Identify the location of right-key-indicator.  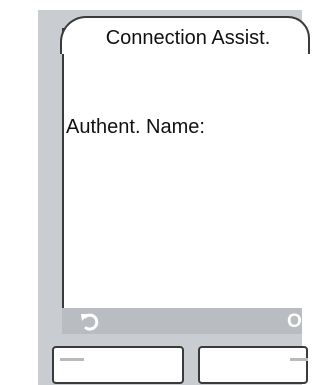
(299, 359).